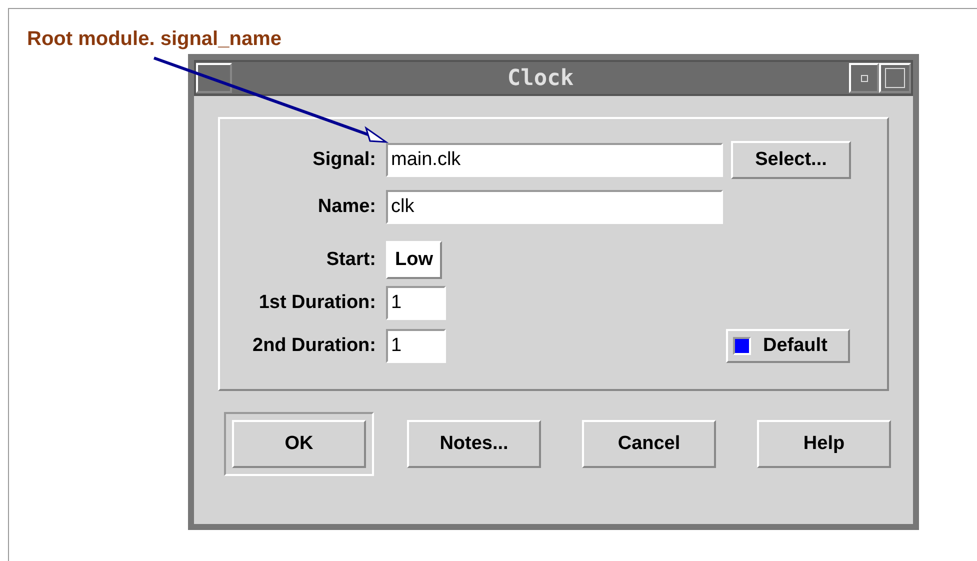 This screenshot has width=977, height=561. I want to click on input-field: clk, so click(554, 207).